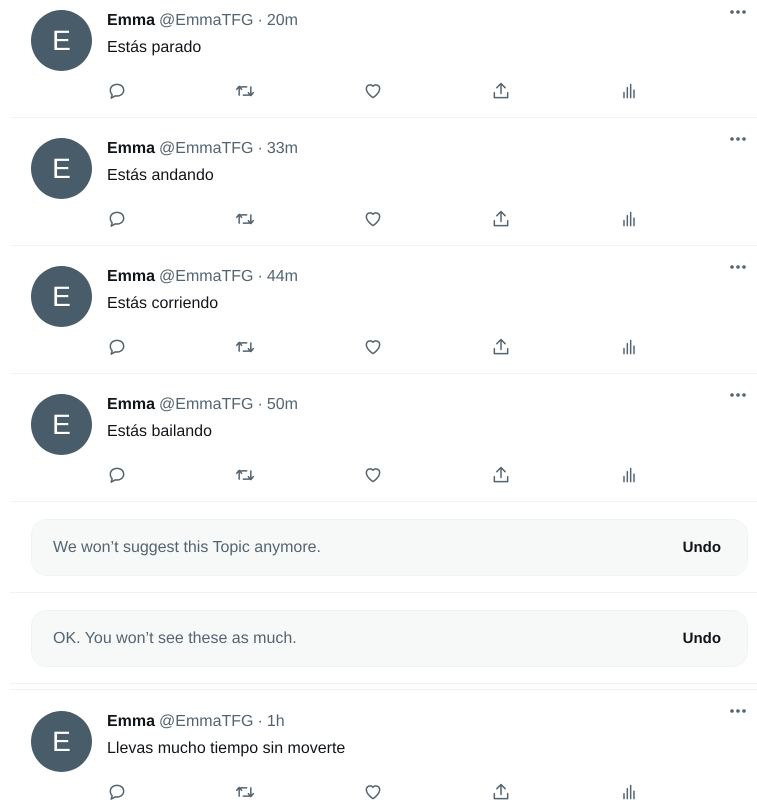  I want to click on notice-text: OK. You won’t see these as much., so click(175, 639).